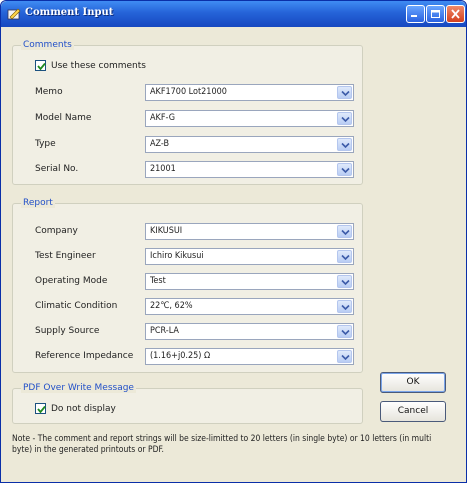 The width and height of the screenshot is (467, 483). Describe the element at coordinates (413, 411) in the screenshot. I see `cancel-button: Cancel` at that location.